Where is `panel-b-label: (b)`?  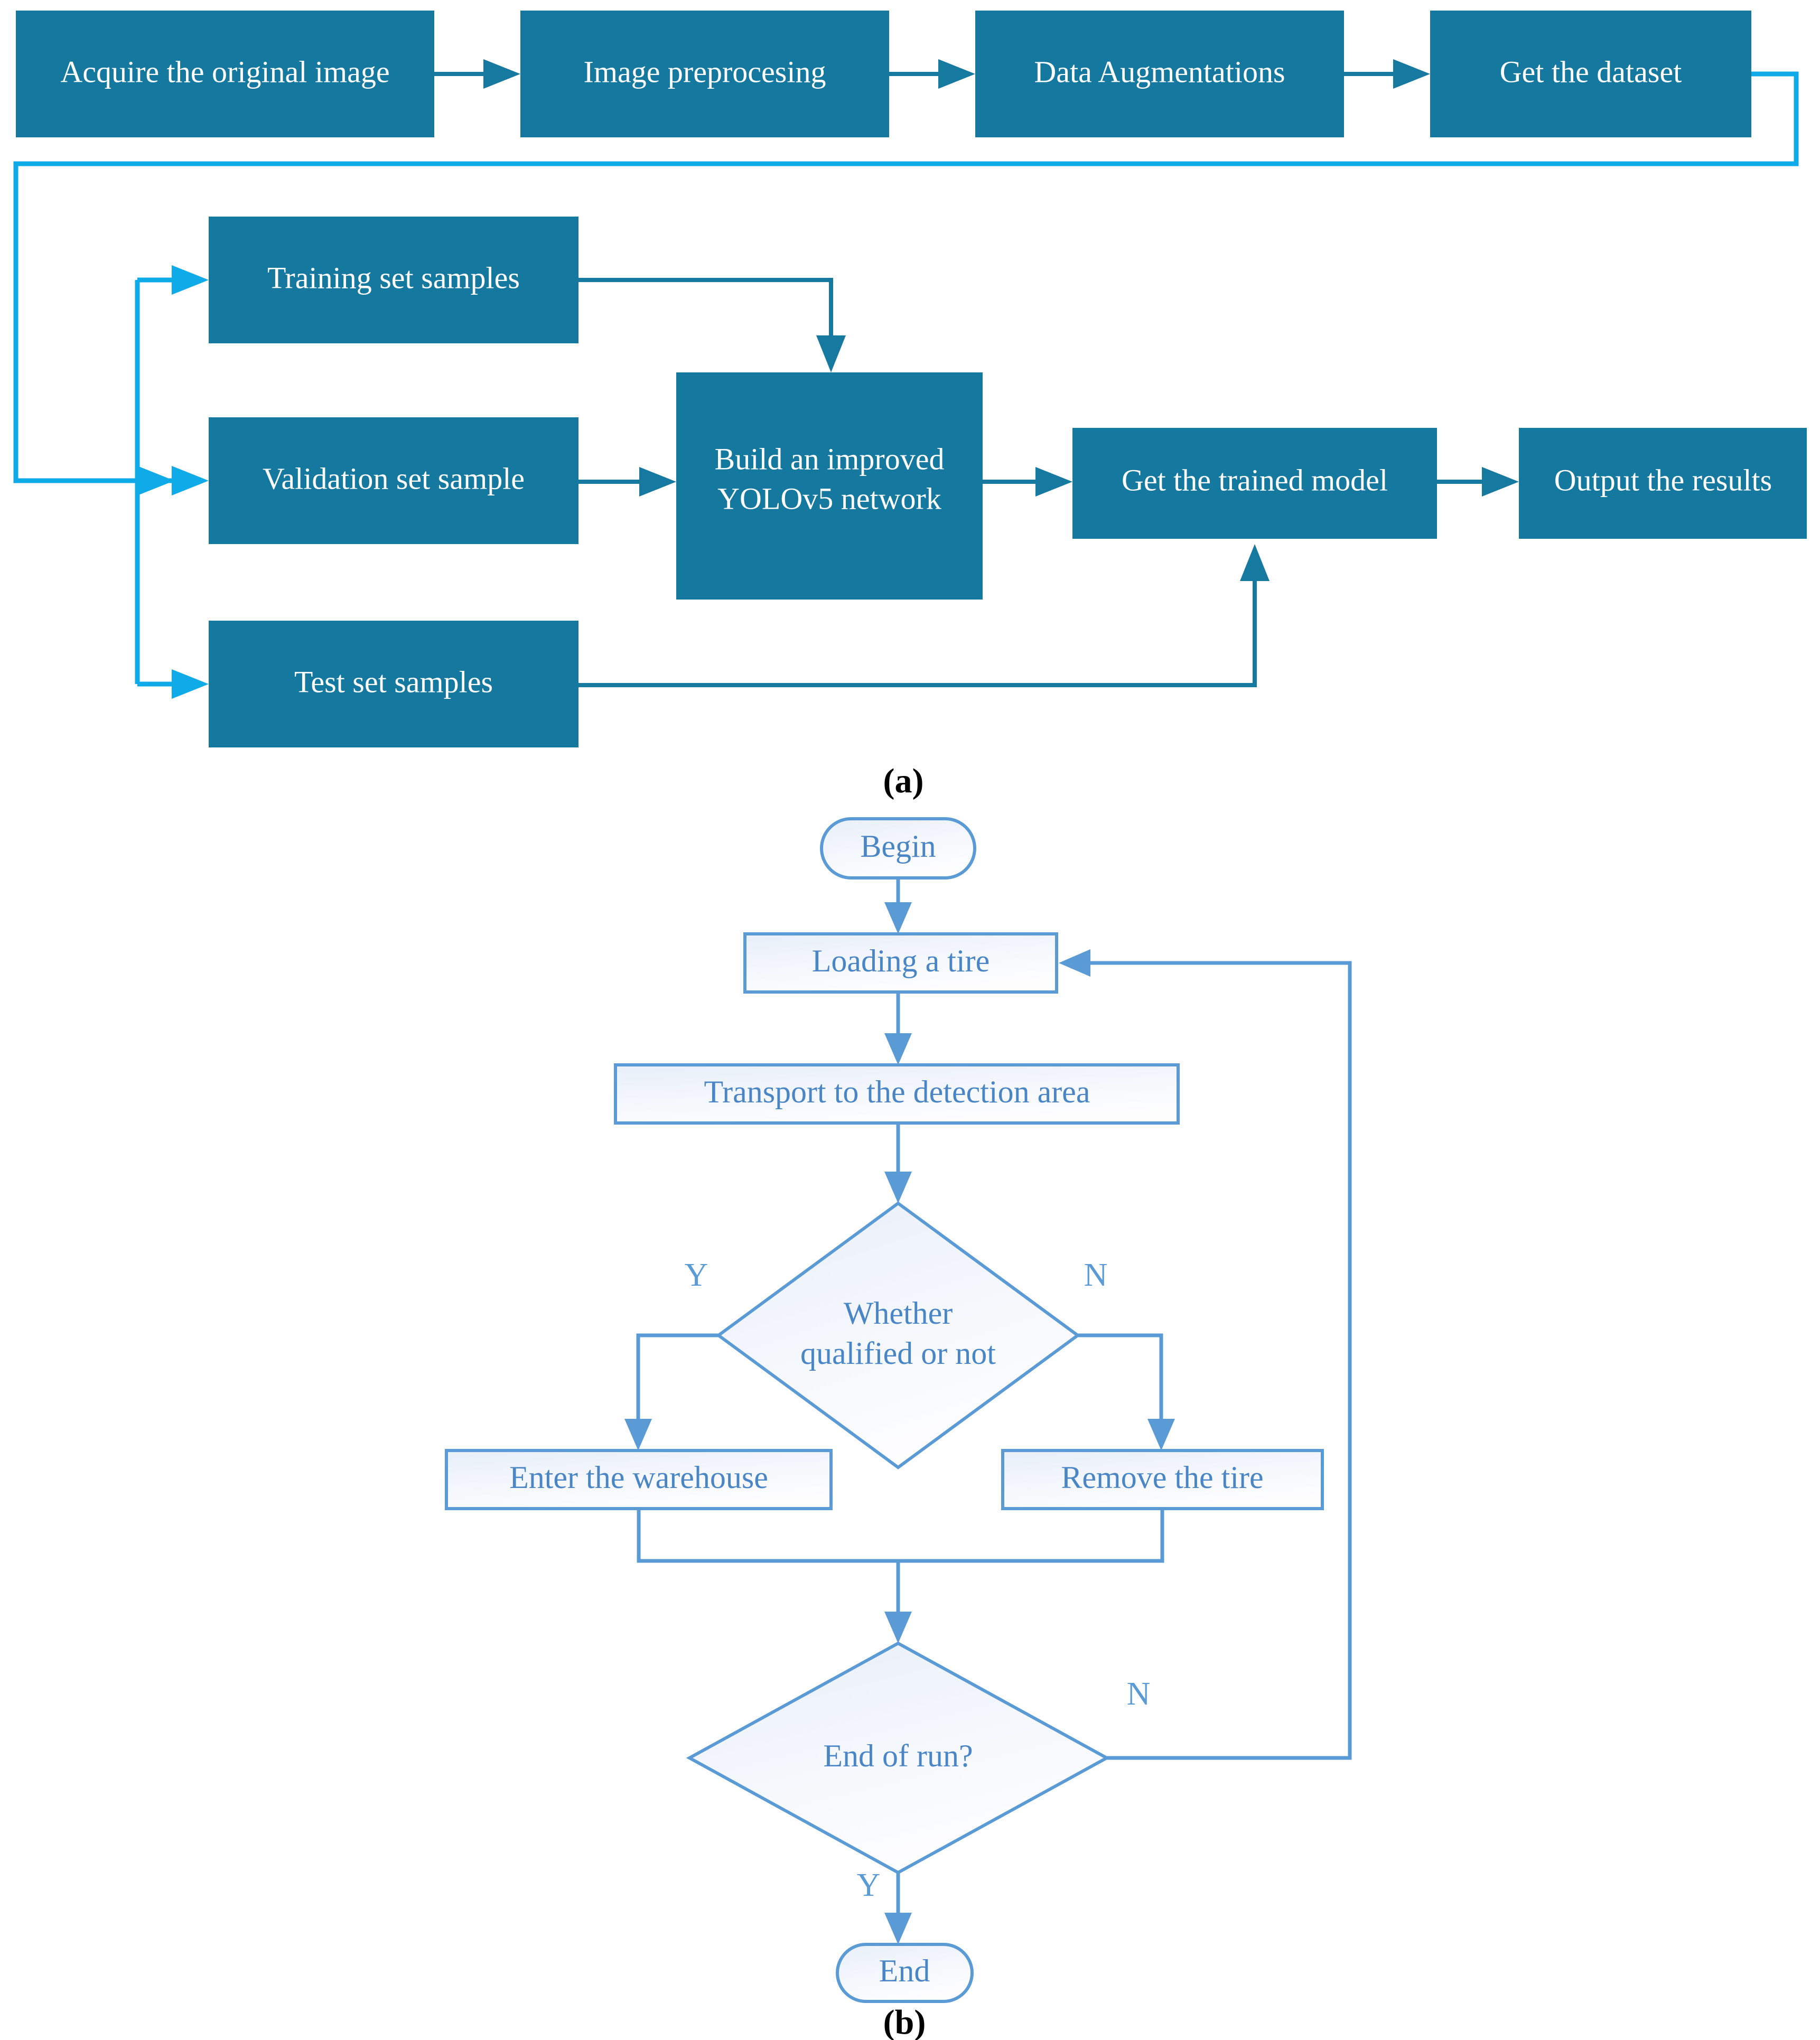
panel-b-label: (b) is located at coordinates (904, 2021).